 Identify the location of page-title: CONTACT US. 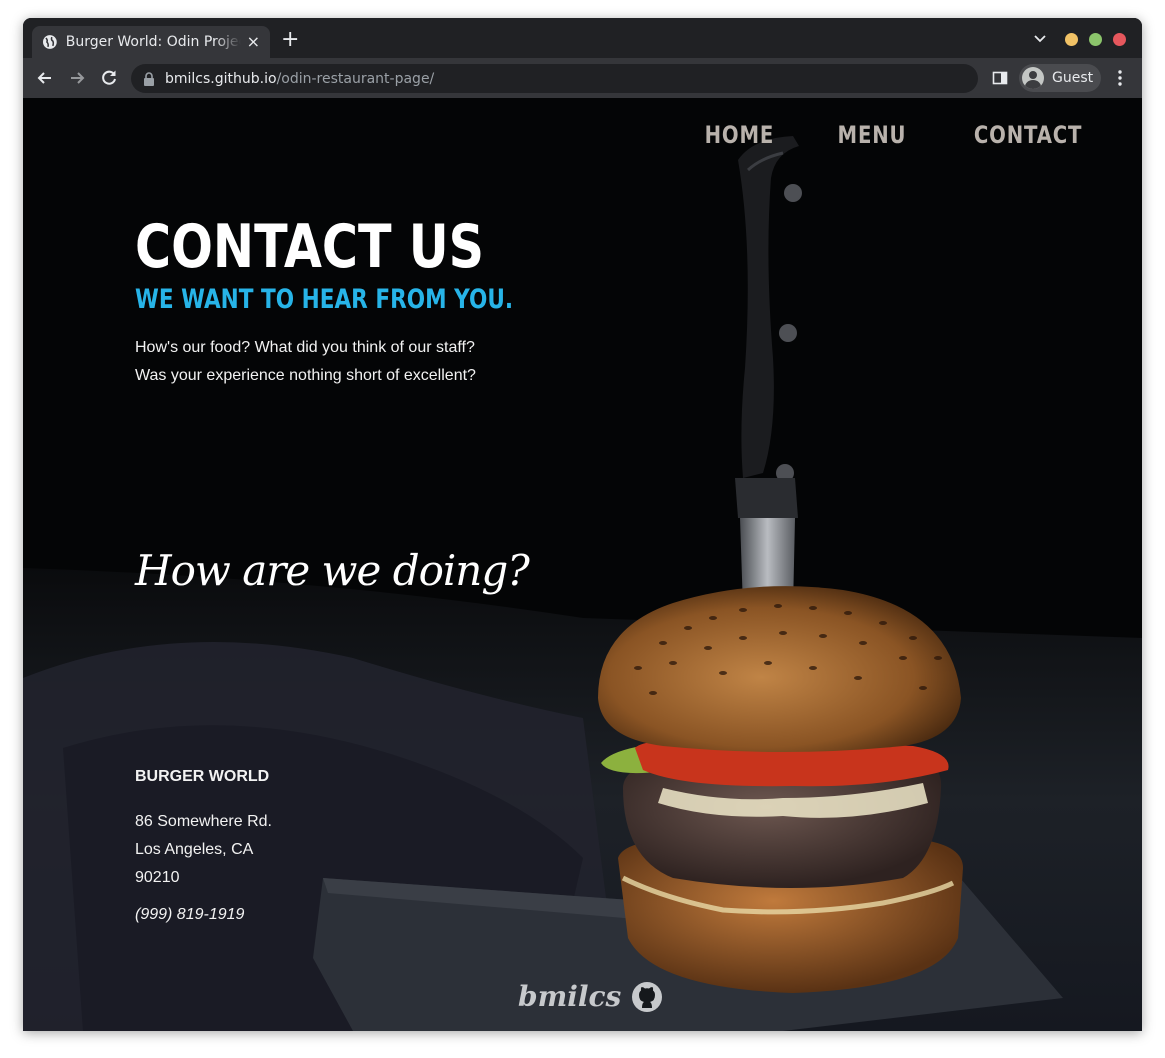
(310, 247).